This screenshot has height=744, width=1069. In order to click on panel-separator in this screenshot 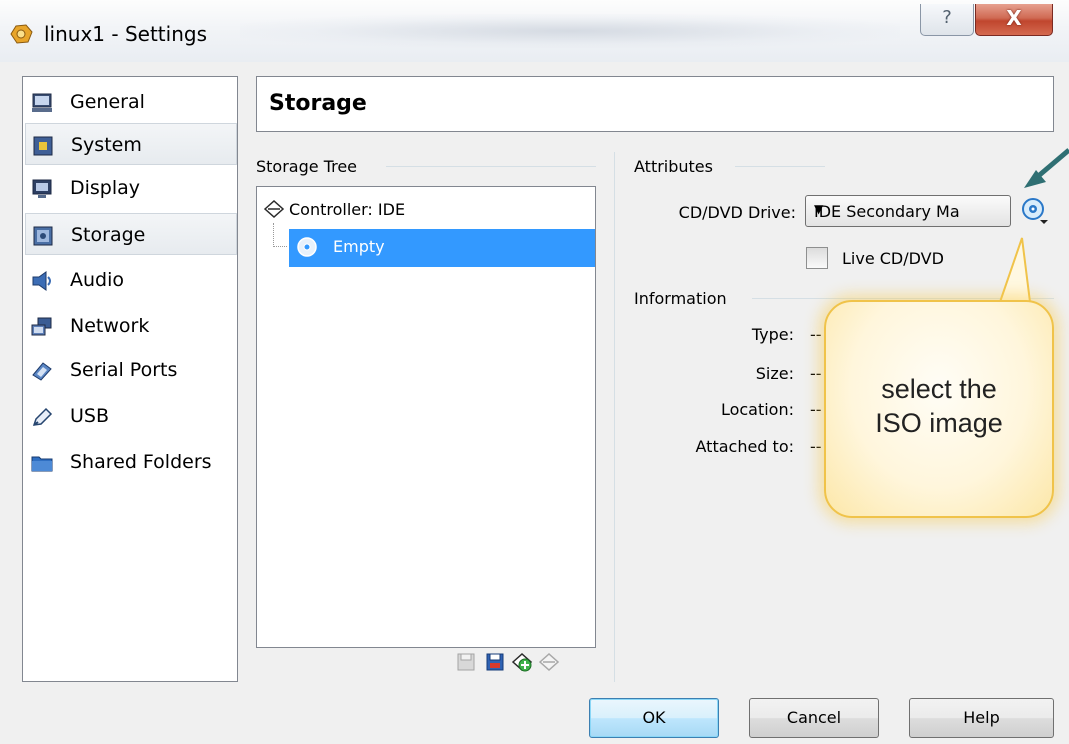, I will do `click(614, 417)`.